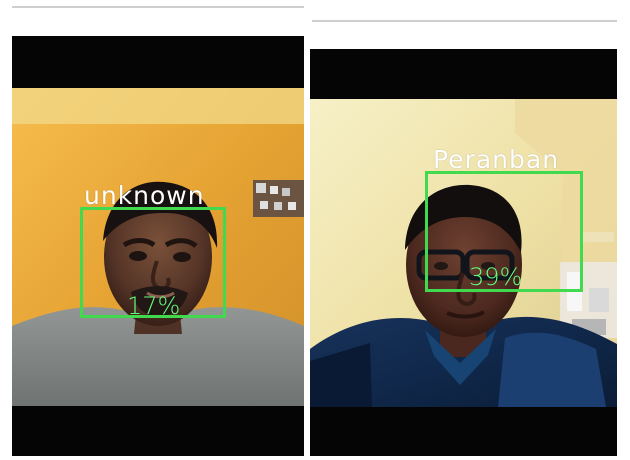  I want to click on left-top-divider, so click(158, 7).